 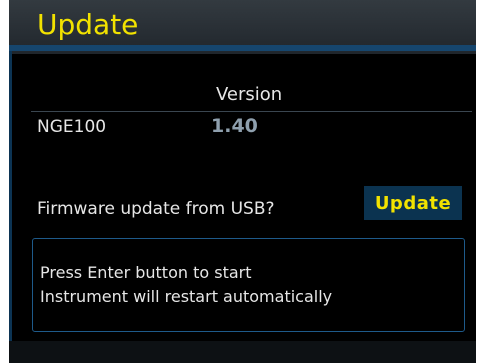 What do you see at coordinates (146, 272) in the screenshot?
I see `info-message-line: Press Enter button to start` at bounding box center [146, 272].